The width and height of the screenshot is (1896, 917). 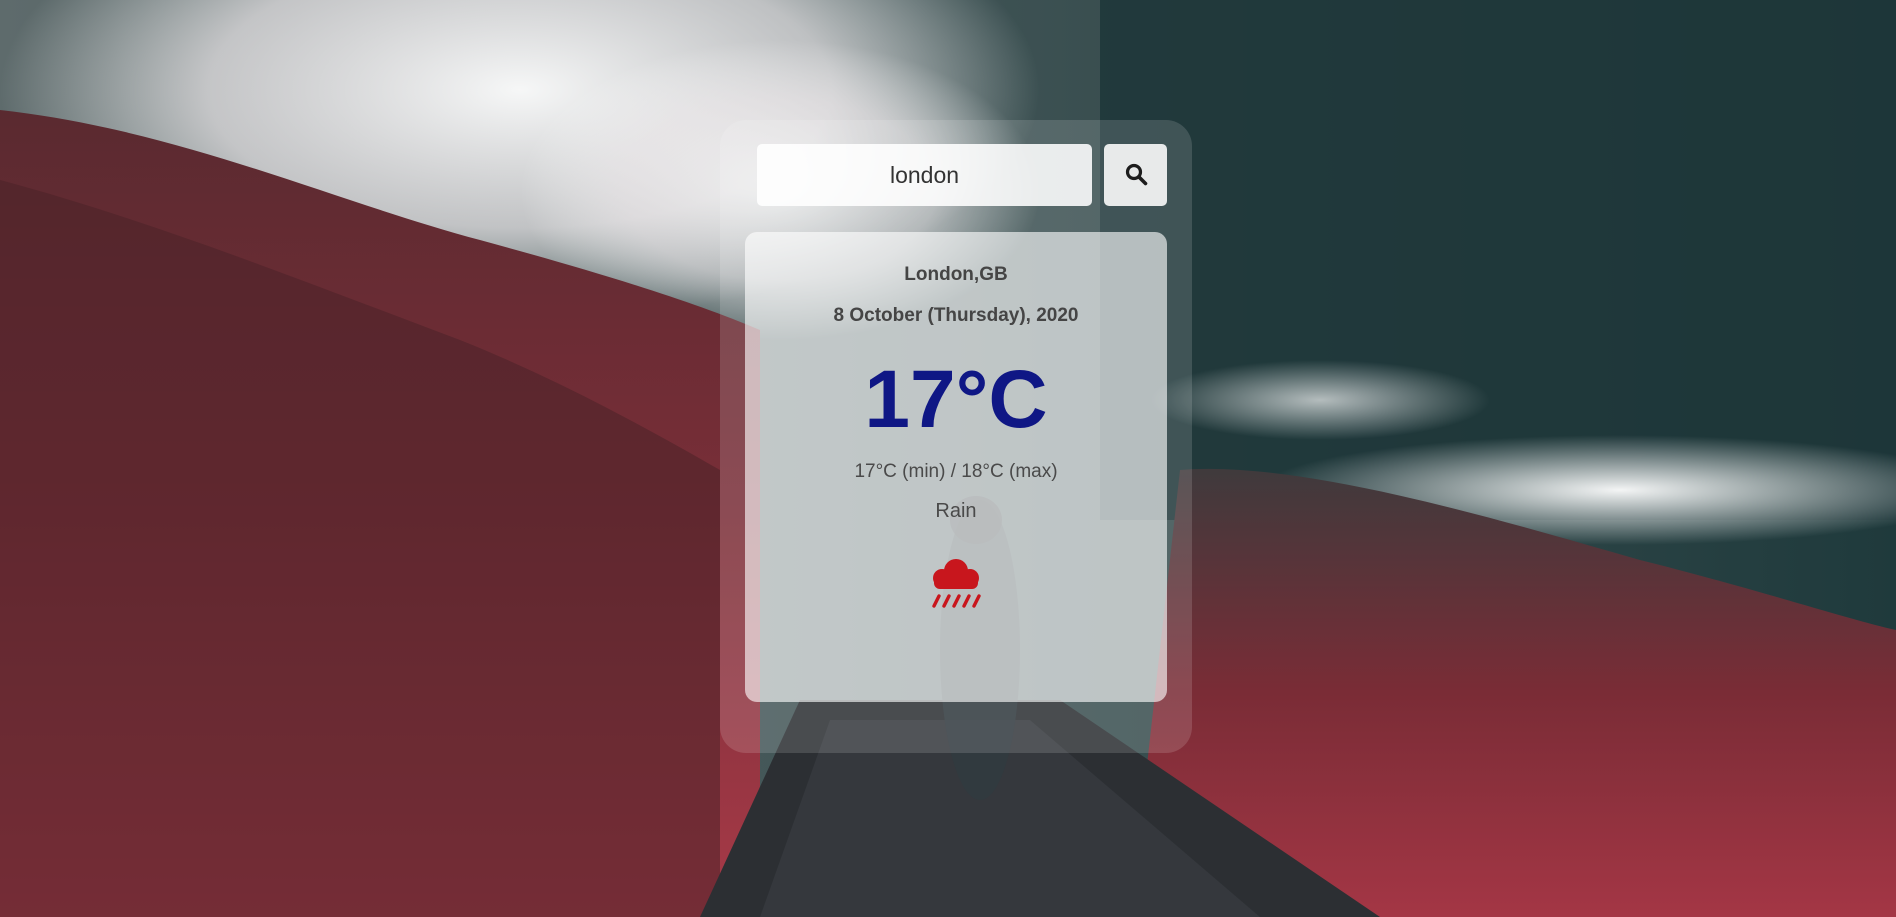 What do you see at coordinates (956, 315) in the screenshot?
I see `date-label: 8 October (Thursday), 2020` at bounding box center [956, 315].